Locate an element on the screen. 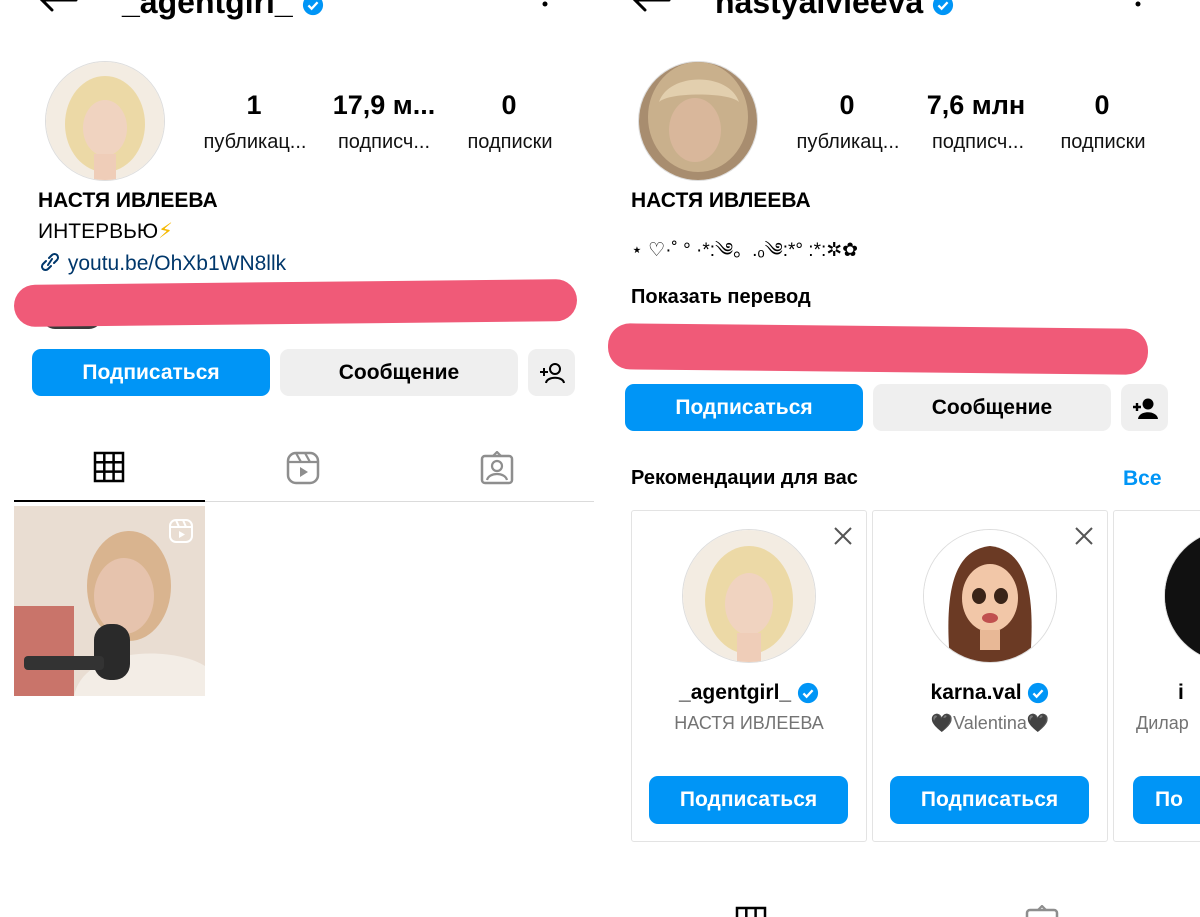 This screenshot has width=1200, height=917. add-person-filled-icon is located at coordinates (1145, 408).